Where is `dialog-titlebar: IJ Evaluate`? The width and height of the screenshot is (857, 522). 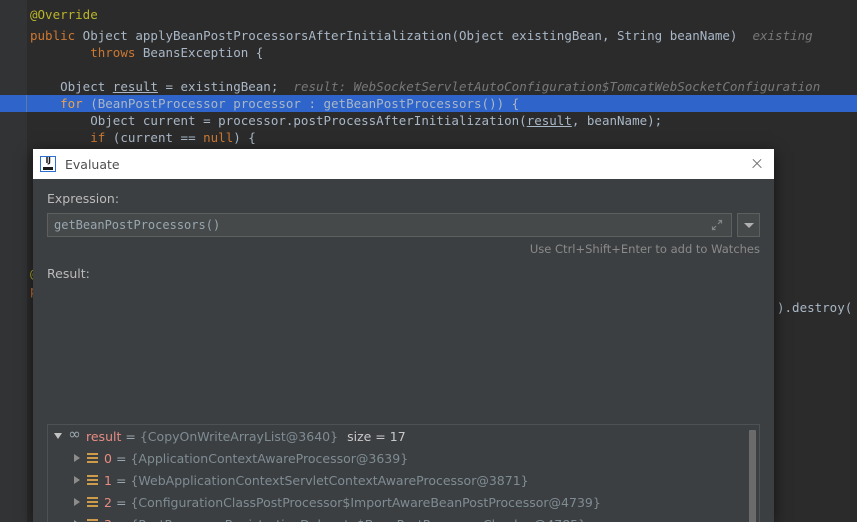
dialog-titlebar: IJ Evaluate is located at coordinates (403, 164).